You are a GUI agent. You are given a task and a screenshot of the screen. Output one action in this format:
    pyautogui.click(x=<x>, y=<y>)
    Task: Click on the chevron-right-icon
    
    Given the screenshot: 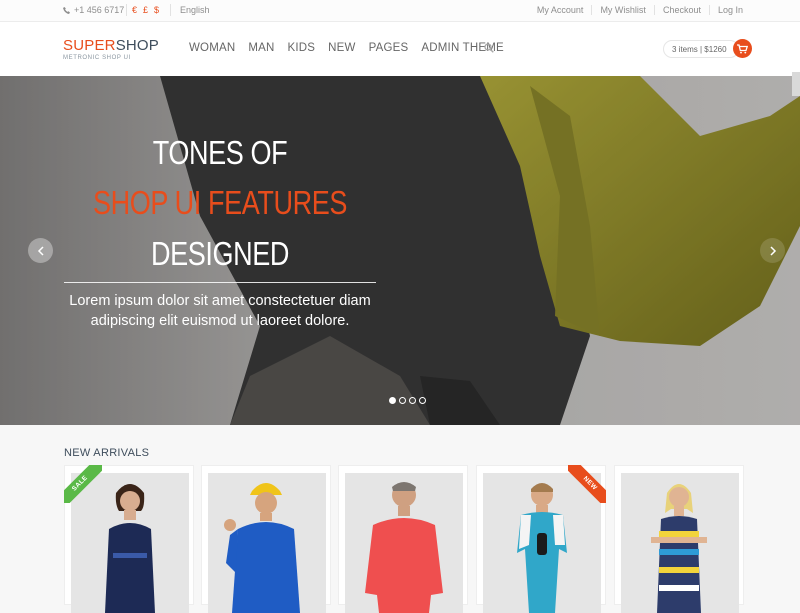 What is the action you would take?
    pyautogui.click(x=772, y=250)
    